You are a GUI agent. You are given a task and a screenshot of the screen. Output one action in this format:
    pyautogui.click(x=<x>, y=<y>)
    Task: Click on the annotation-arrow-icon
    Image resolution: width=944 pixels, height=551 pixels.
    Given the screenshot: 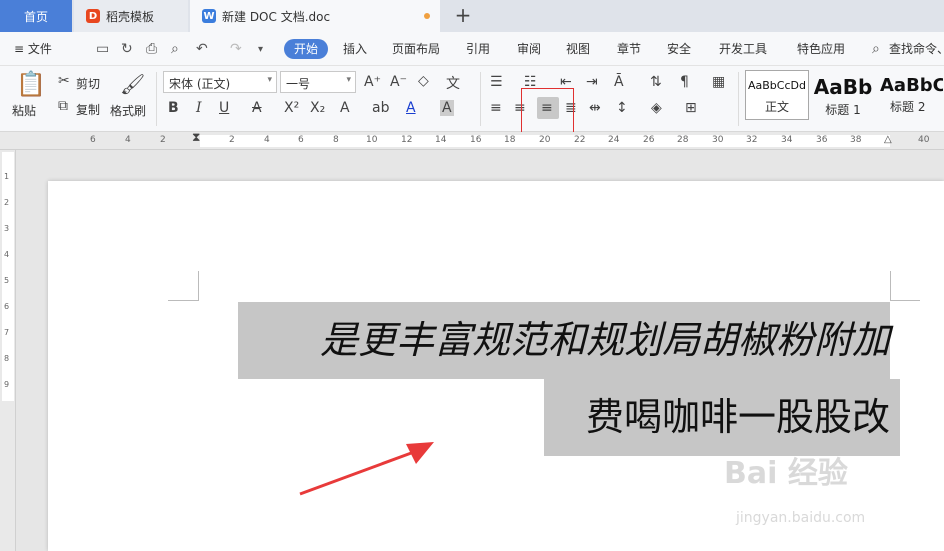 What is the action you would take?
    pyautogui.click(x=366, y=469)
    